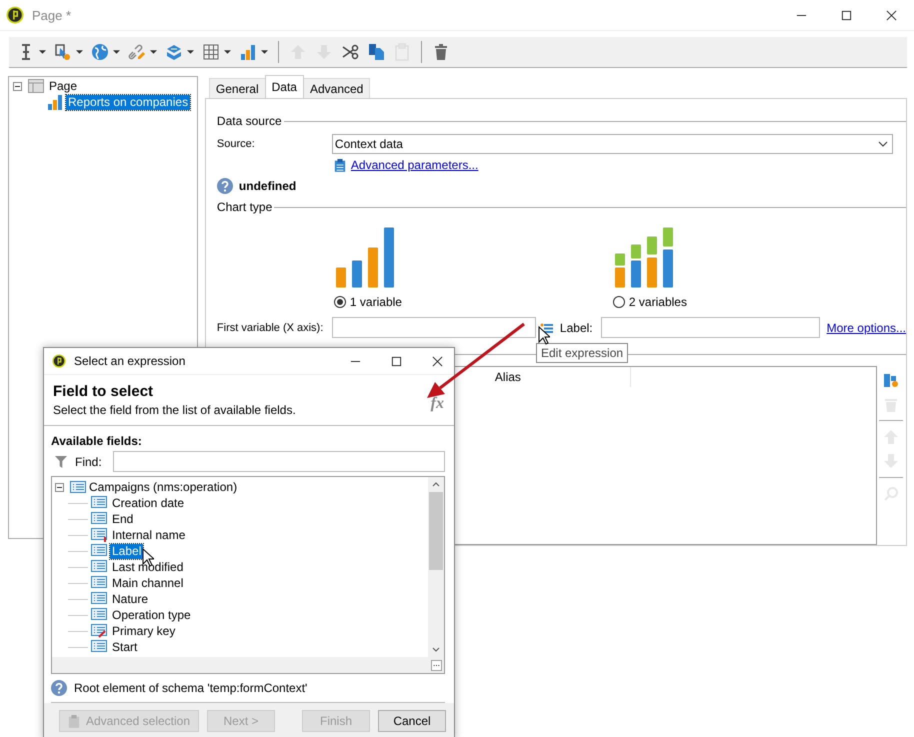  I want to click on tree-item: End, so click(123, 519).